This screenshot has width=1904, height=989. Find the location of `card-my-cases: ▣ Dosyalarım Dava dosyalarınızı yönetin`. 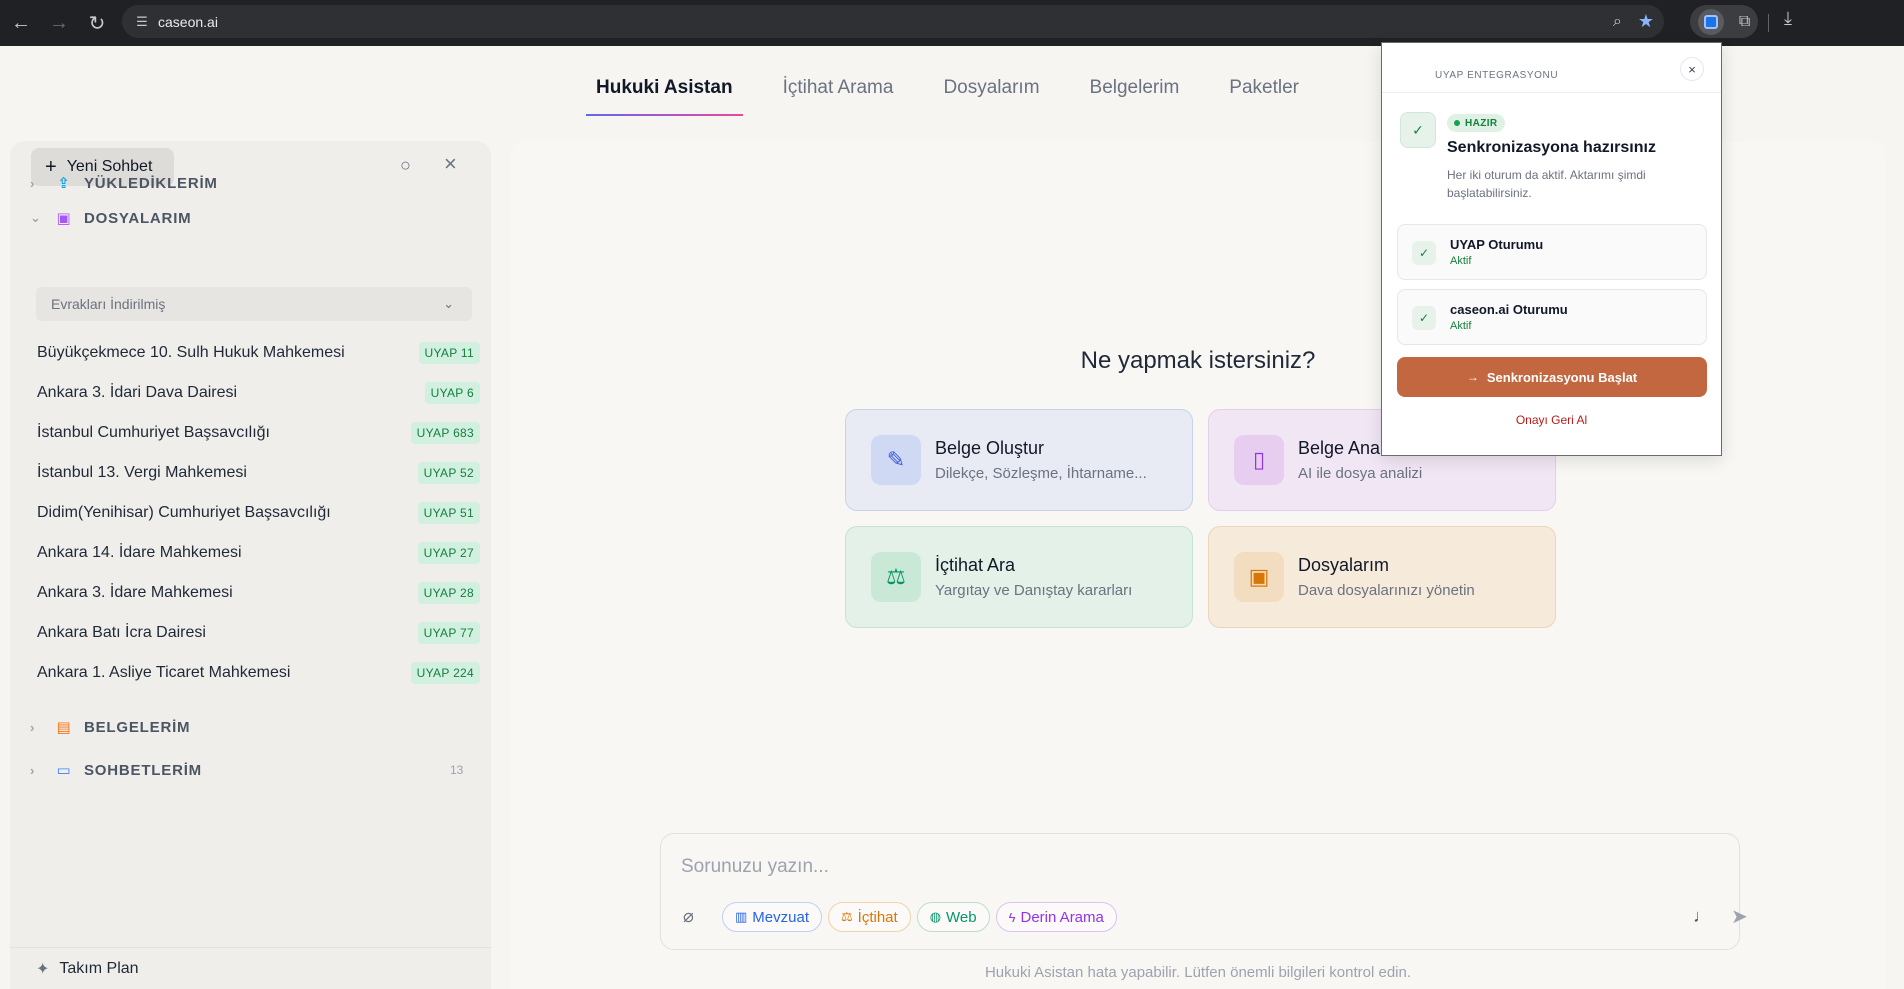

card-my-cases: ▣ Dosyalarım Dava dosyalarınızı yönetin is located at coordinates (1382, 577).